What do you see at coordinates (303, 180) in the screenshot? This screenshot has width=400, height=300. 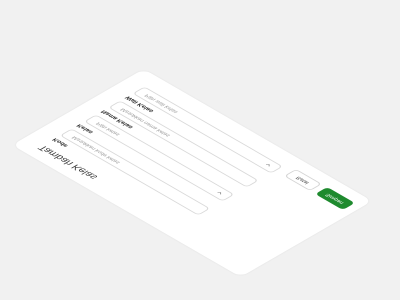 I see `cancel-button: Batal` at bounding box center [303, 180].